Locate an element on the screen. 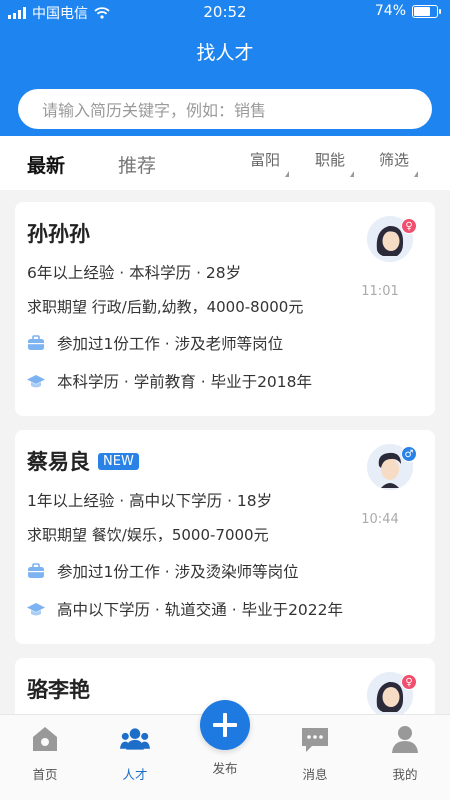 The image size is (450, 800). message-icon is located at coordinates (315, 740).